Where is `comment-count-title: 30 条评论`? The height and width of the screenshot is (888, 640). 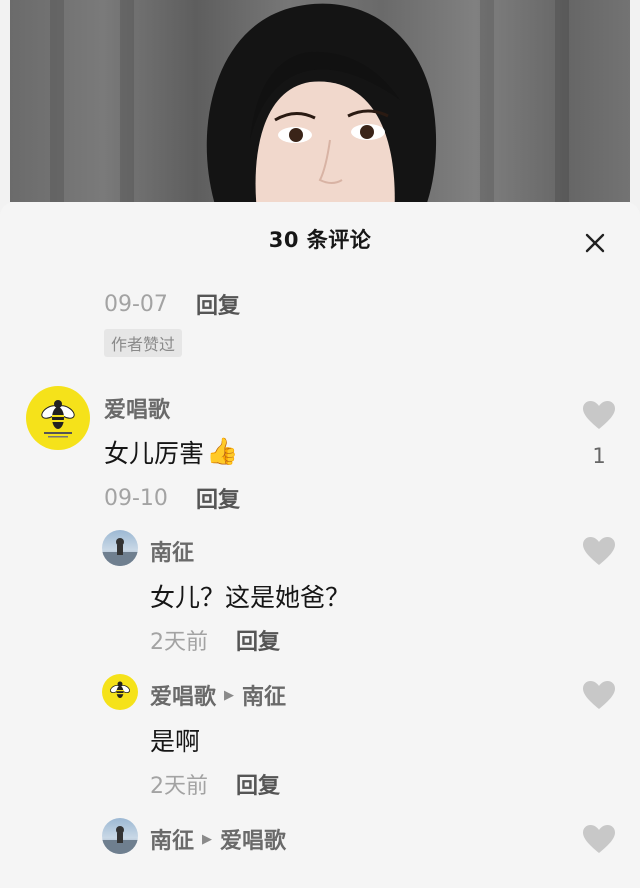
comment-count-title: 30 条评论 is located at coordinates (320, 240).